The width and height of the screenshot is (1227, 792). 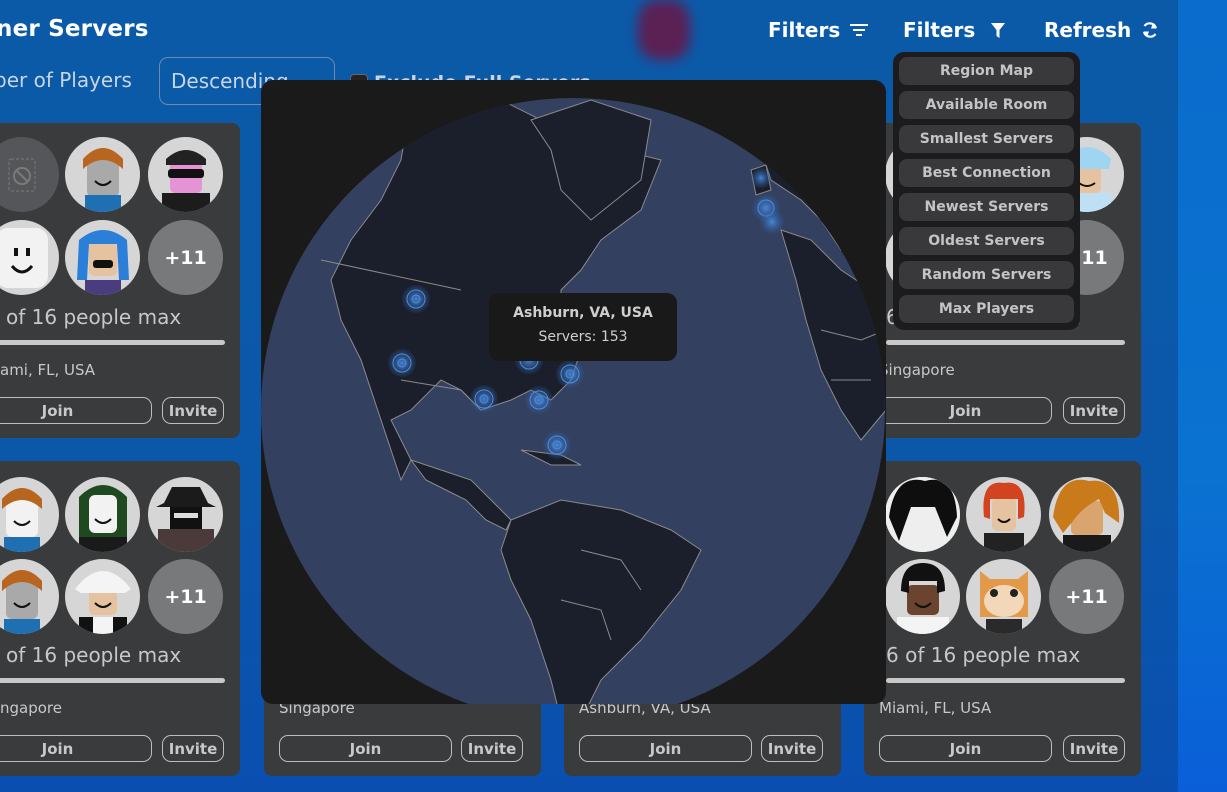 I want to click on background-strip, so click(x=1202, y=396).